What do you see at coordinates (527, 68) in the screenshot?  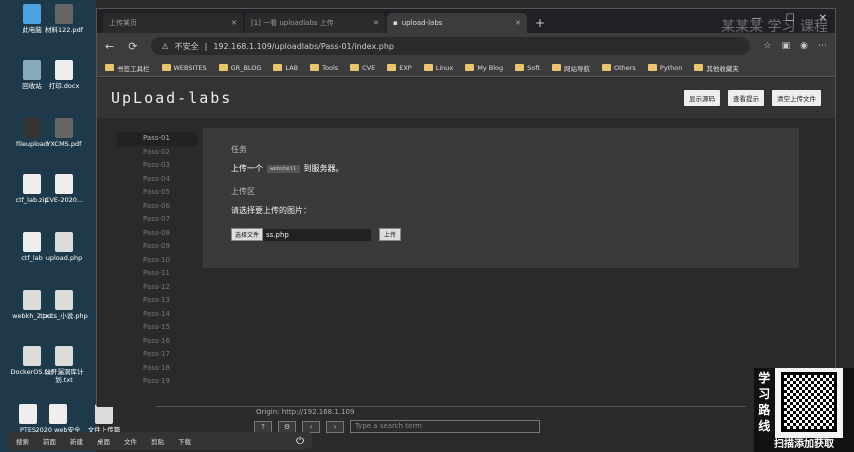 I see `bookmark-folder: Soft` at bounding box center [527, 68].